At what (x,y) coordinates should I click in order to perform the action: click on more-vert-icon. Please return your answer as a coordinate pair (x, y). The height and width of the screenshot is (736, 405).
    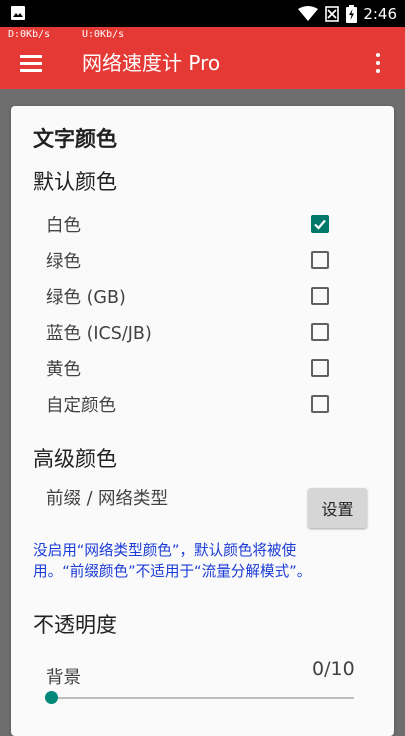
    Looking at the image, I should click on (378, 64).